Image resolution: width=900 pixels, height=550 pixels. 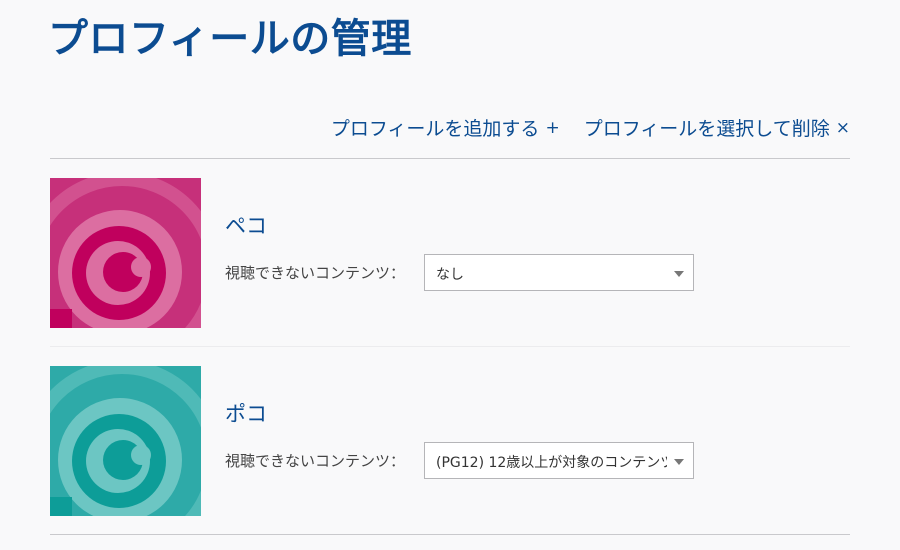 I want to click on teal-swirl-avatar-icon, so click(x=125, y=441).